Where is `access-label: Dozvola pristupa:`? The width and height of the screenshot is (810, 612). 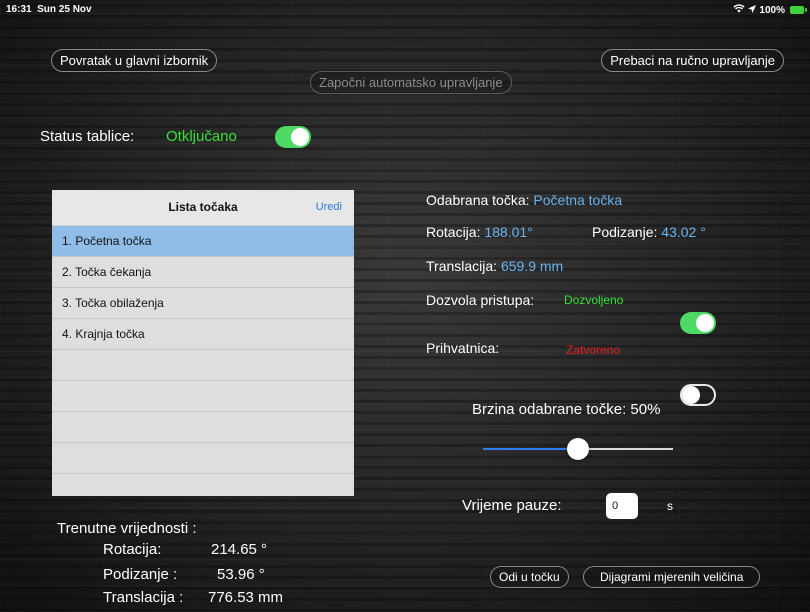 access-label: Dozvola pristupa: is located at coordinates (480, 300).